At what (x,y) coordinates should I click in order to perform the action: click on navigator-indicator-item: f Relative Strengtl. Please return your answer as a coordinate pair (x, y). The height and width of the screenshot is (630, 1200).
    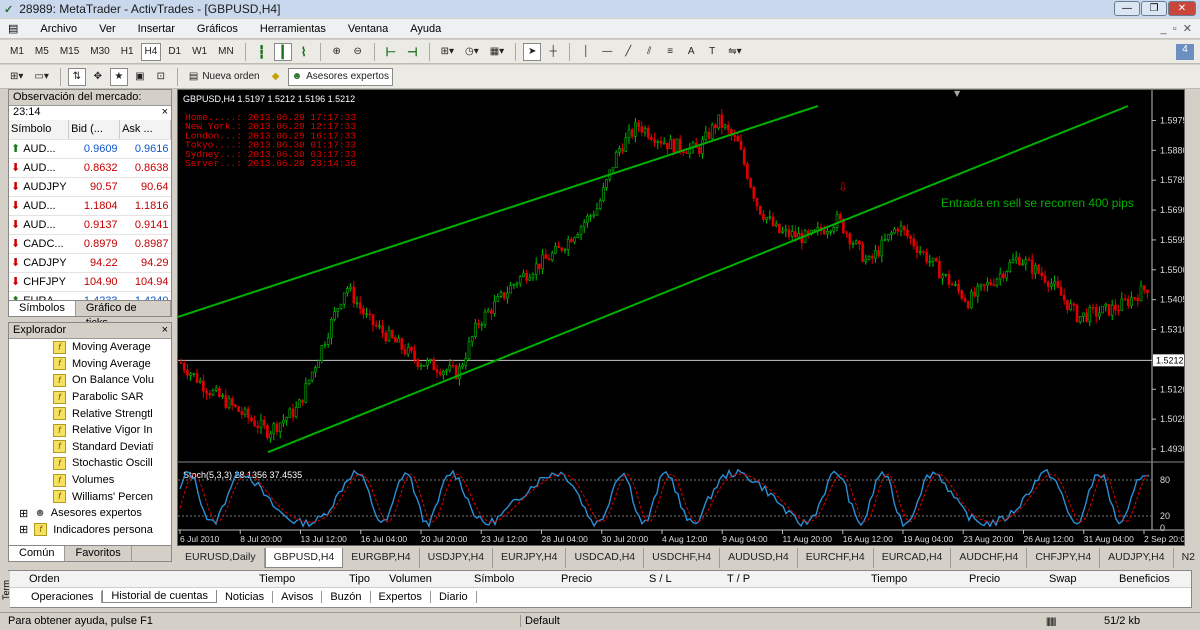
    Looking at the image, I should click on (112, 413).